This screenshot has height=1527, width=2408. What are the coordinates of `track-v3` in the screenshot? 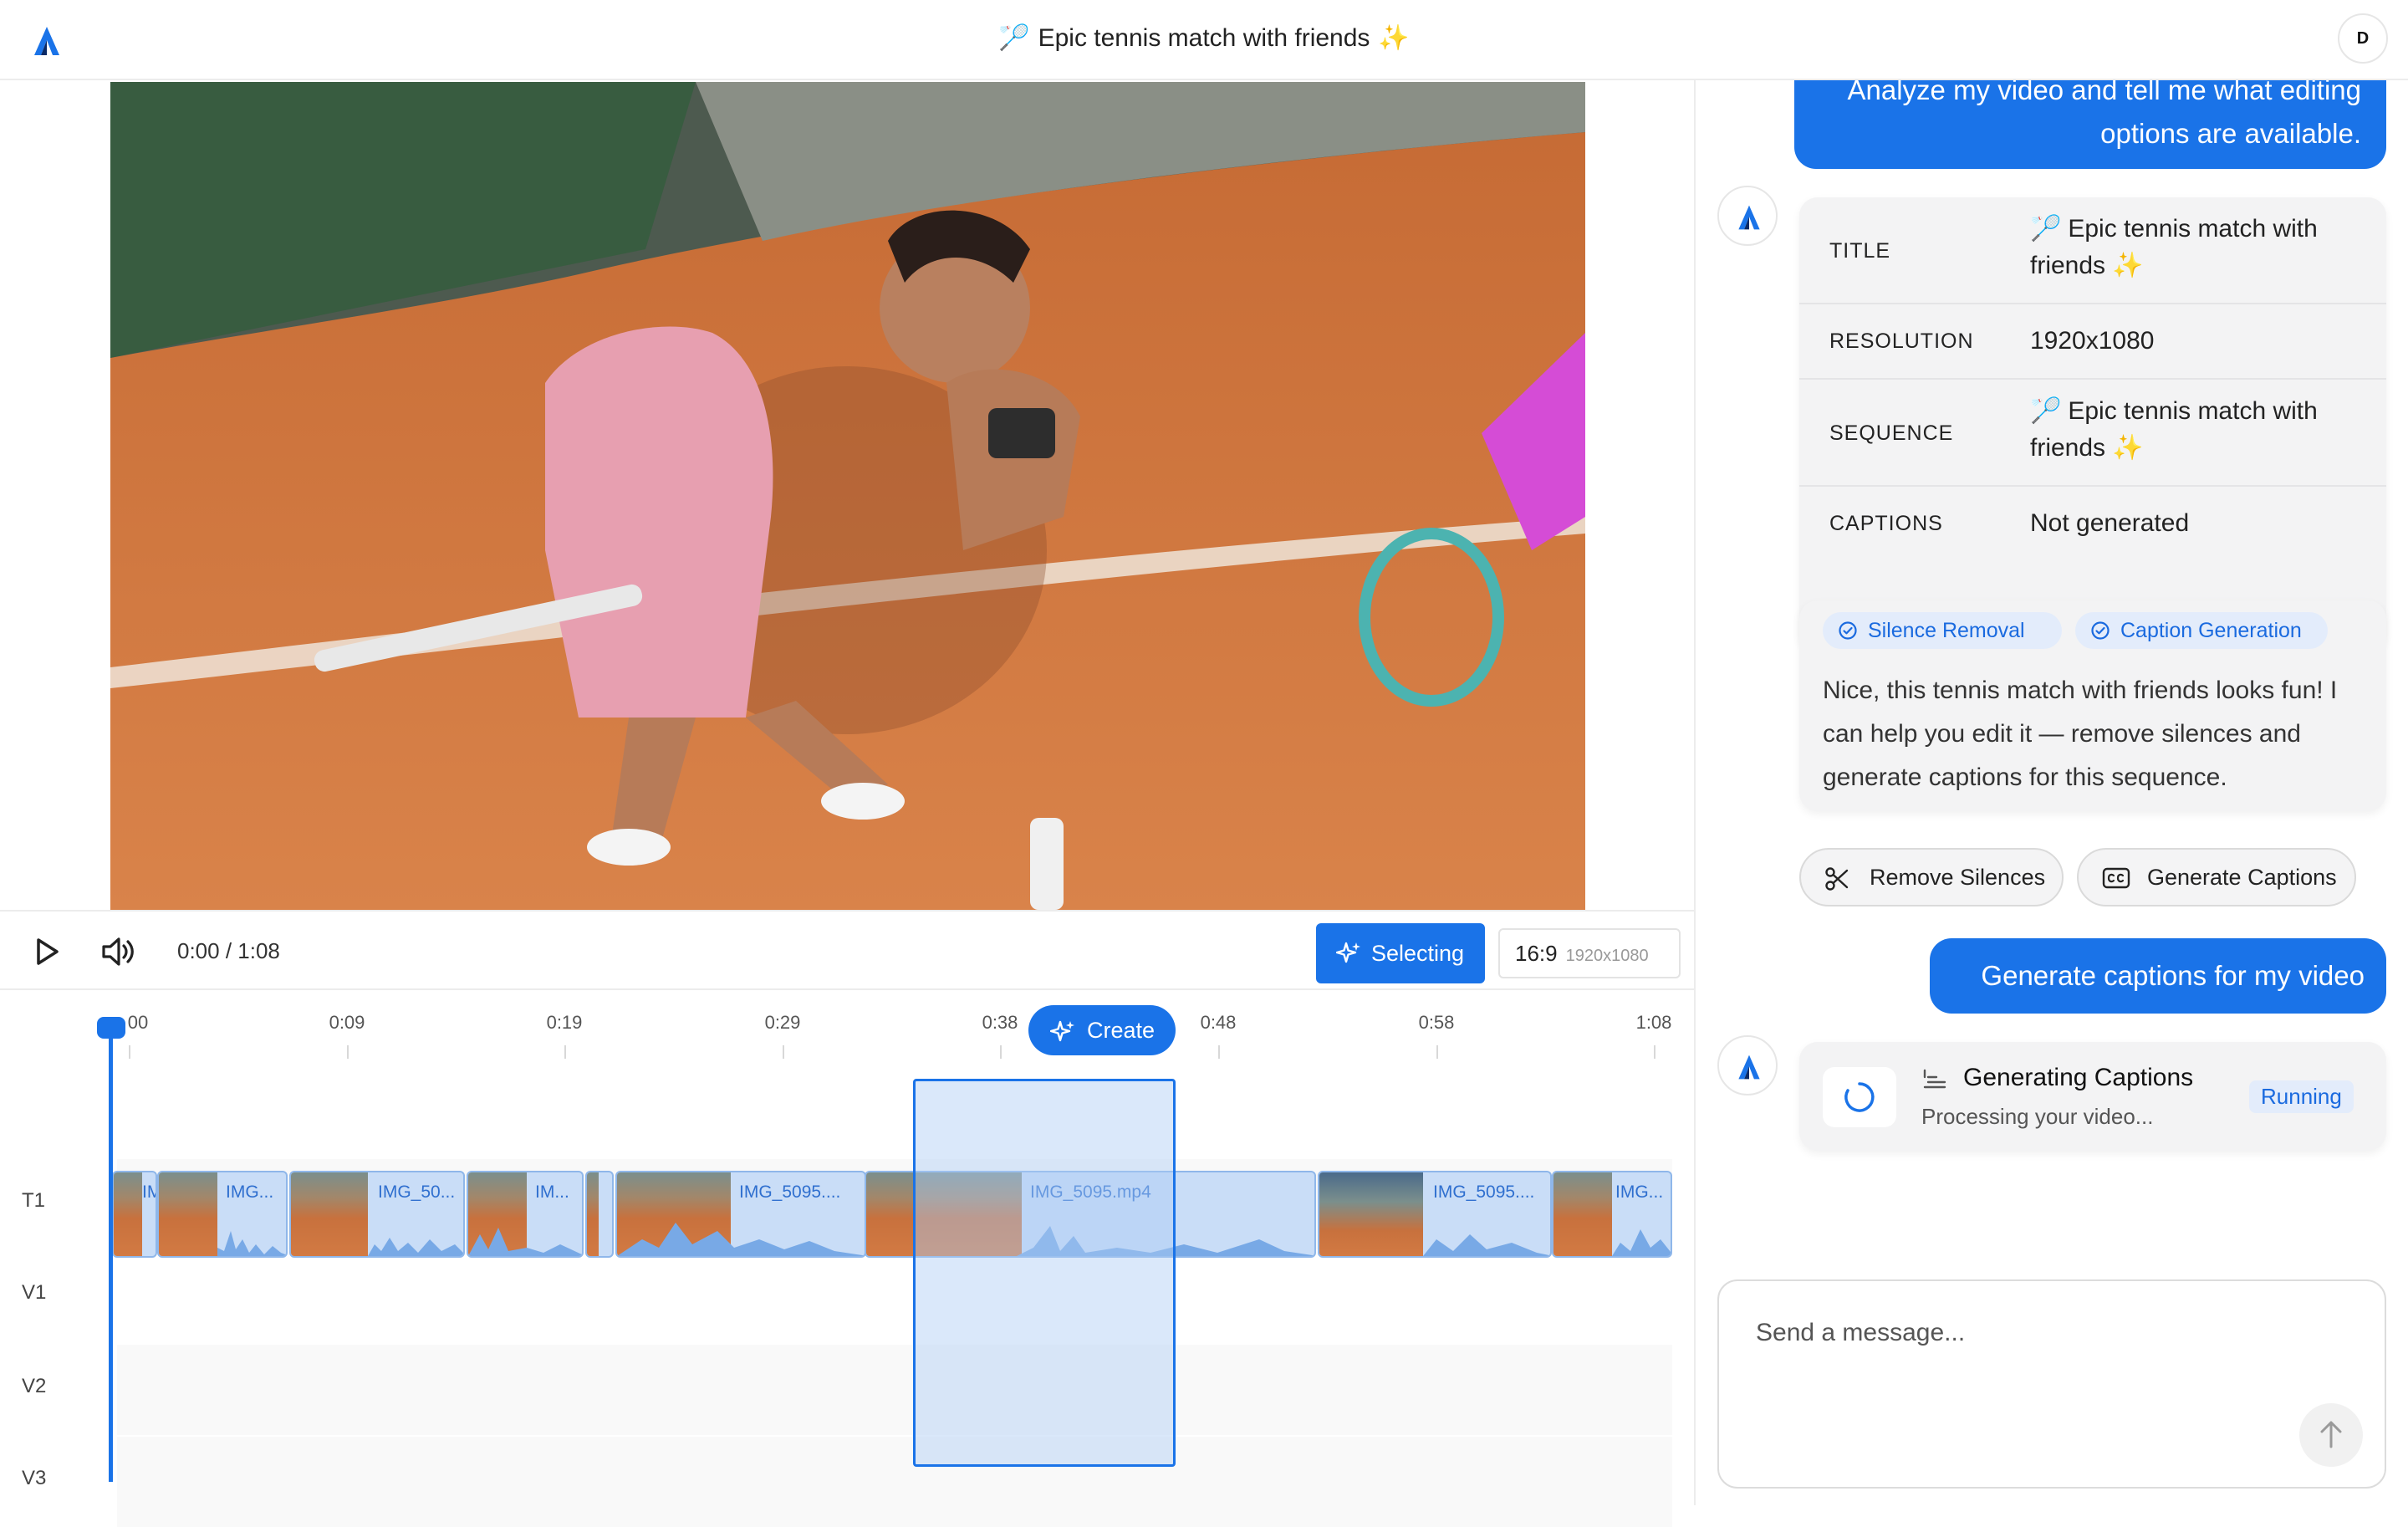 It's located at (895, 1482).